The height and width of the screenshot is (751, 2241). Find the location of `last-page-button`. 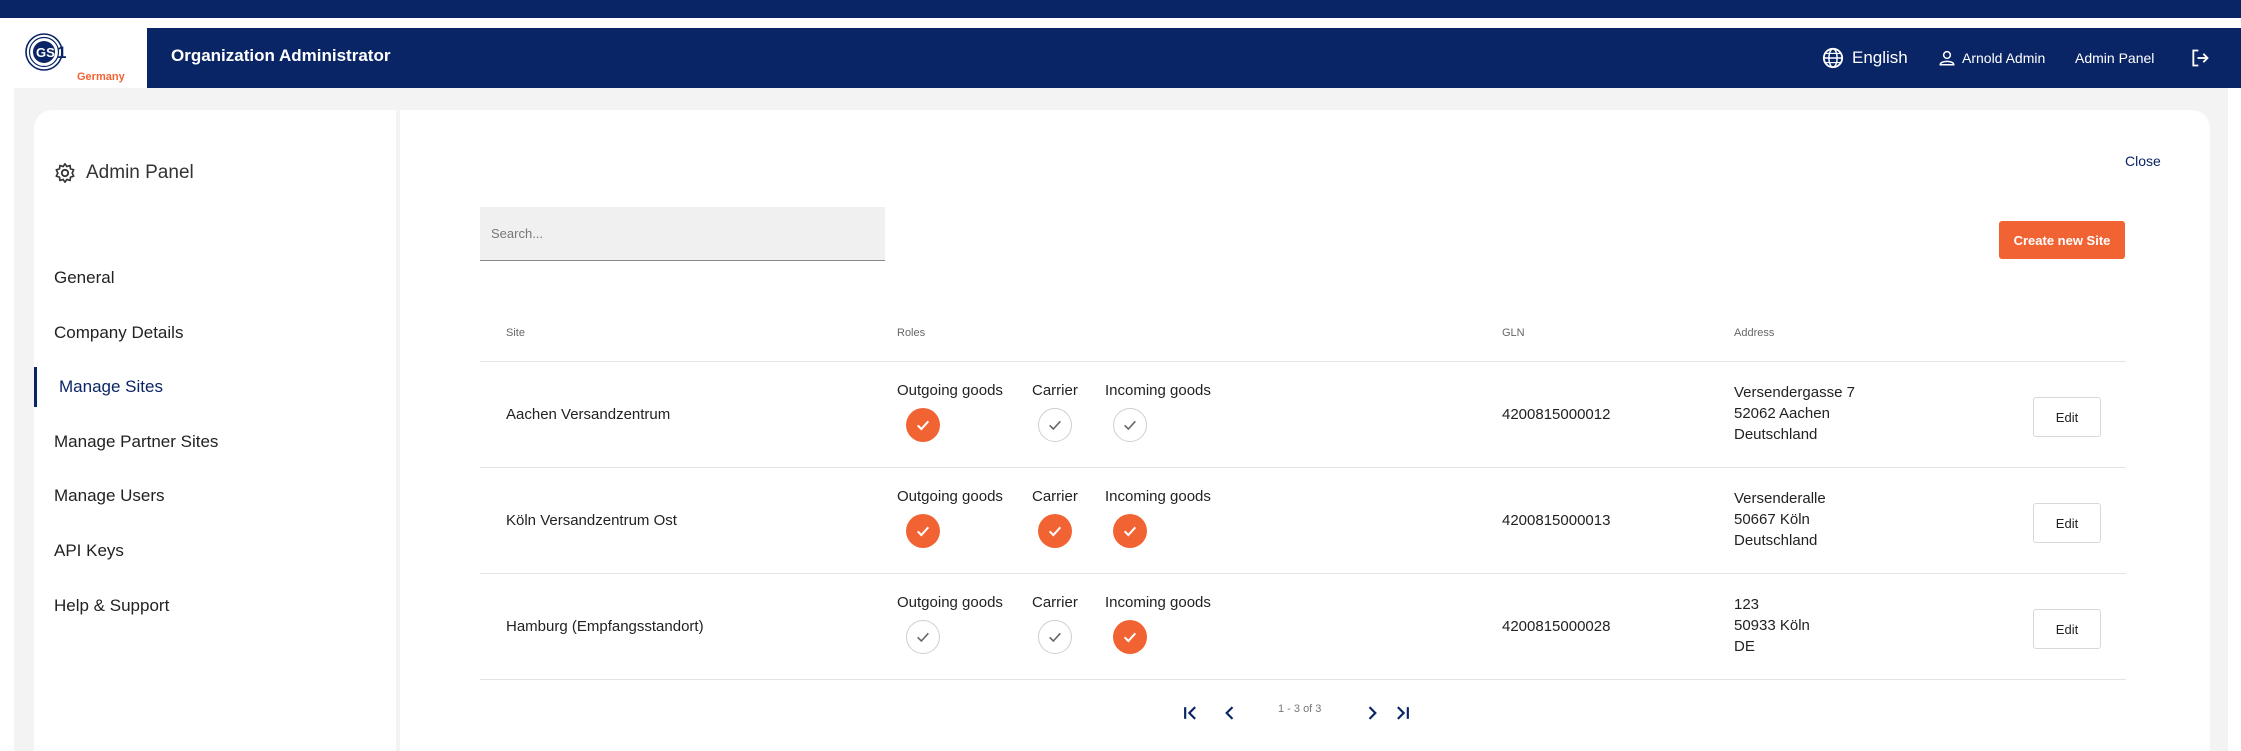

last-page-button is located at coordinates (1402, 713).